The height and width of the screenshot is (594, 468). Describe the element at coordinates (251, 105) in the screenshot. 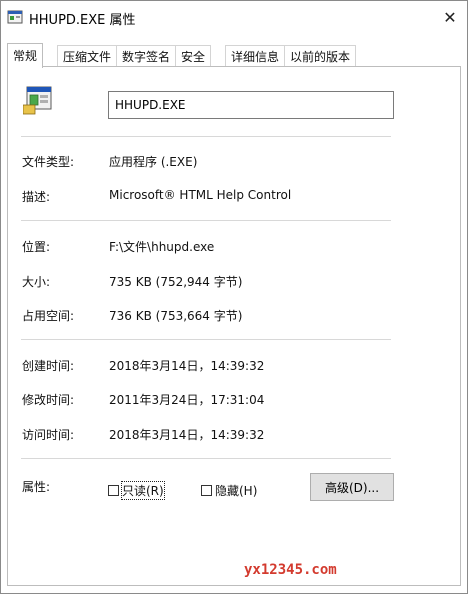

I see `file-name-field` at that location.